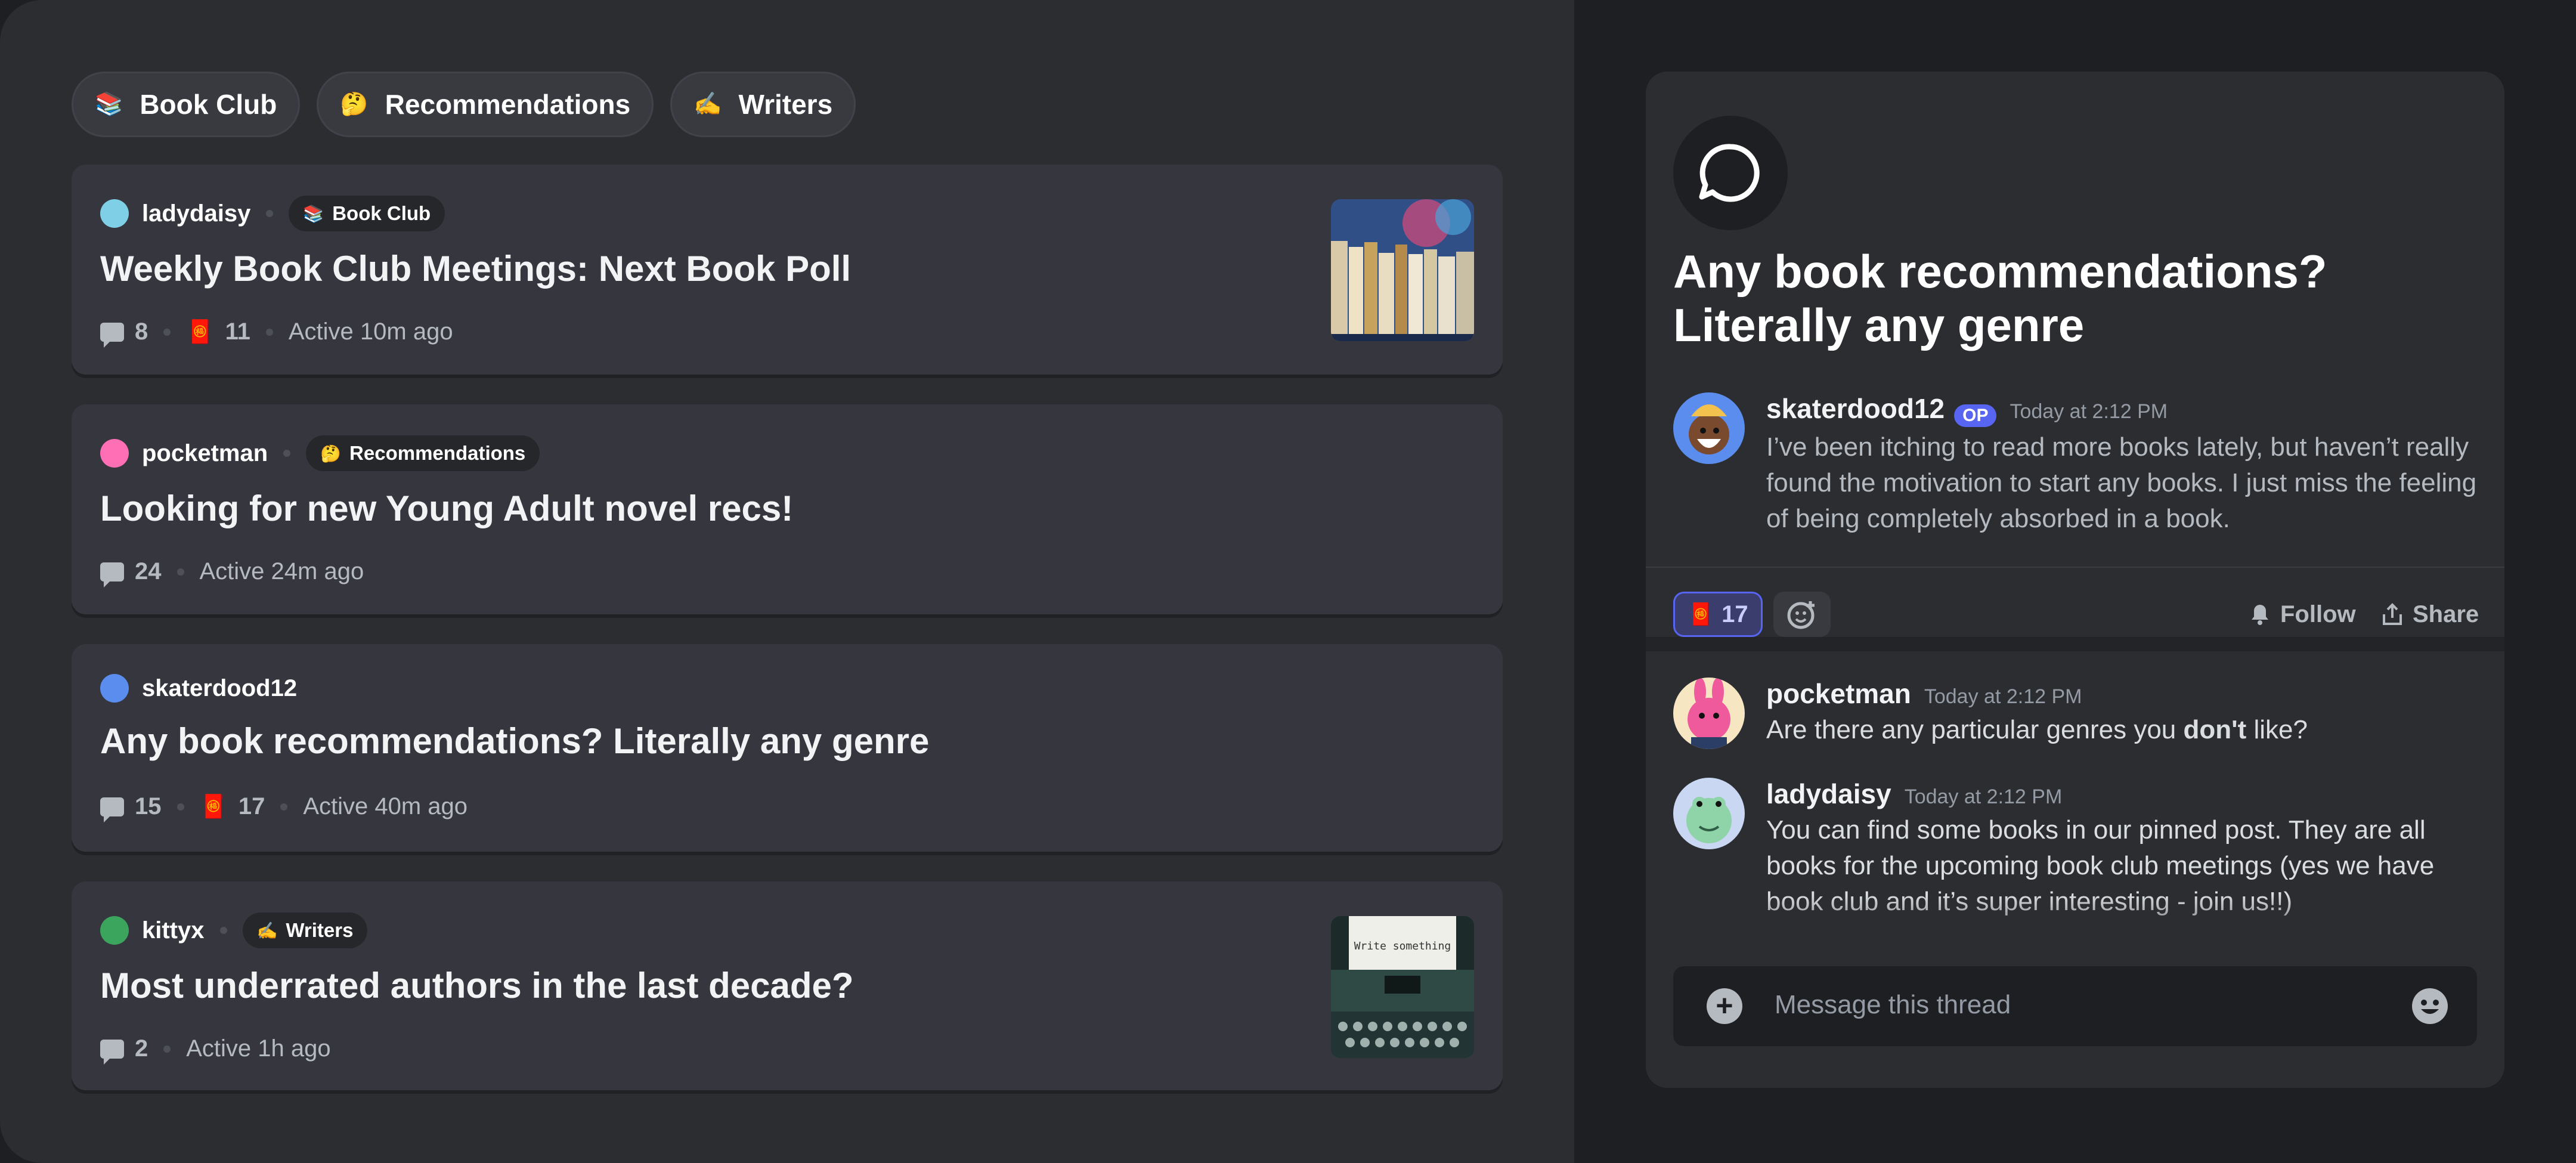 The height and width of the screenshot is (1163, 2576). Describe the element at coordinates (2446, 614) in the screenshot. I see `share-label: Share` at that location.